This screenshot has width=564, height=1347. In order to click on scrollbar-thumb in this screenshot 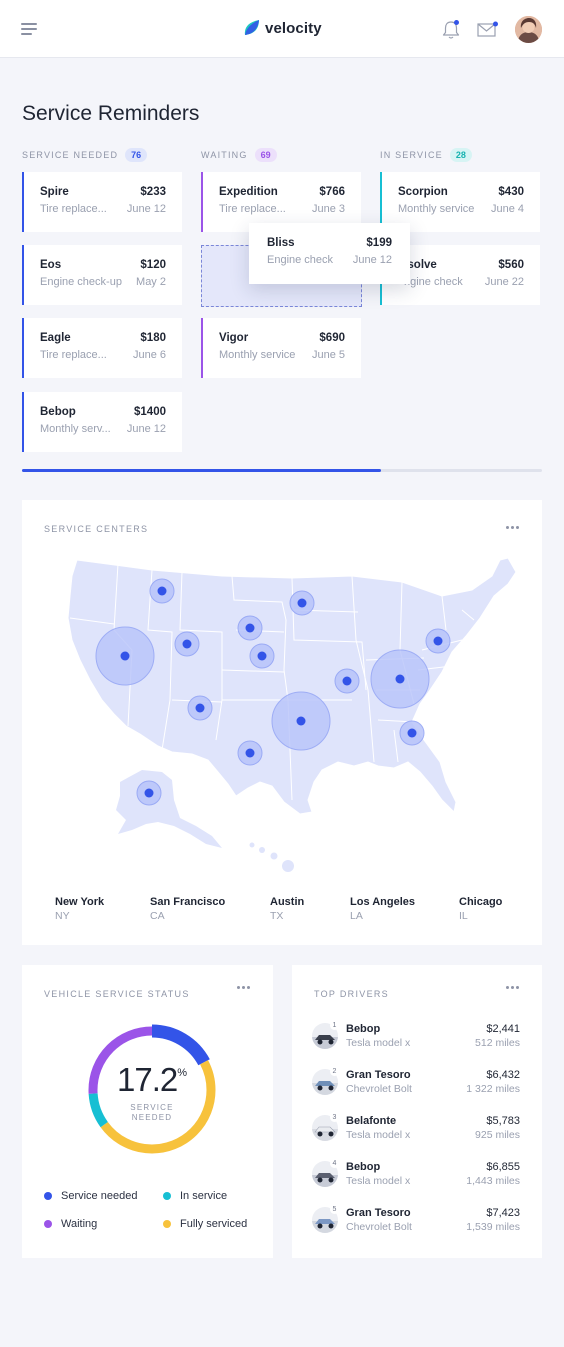, I will do `click(201, 470)`.